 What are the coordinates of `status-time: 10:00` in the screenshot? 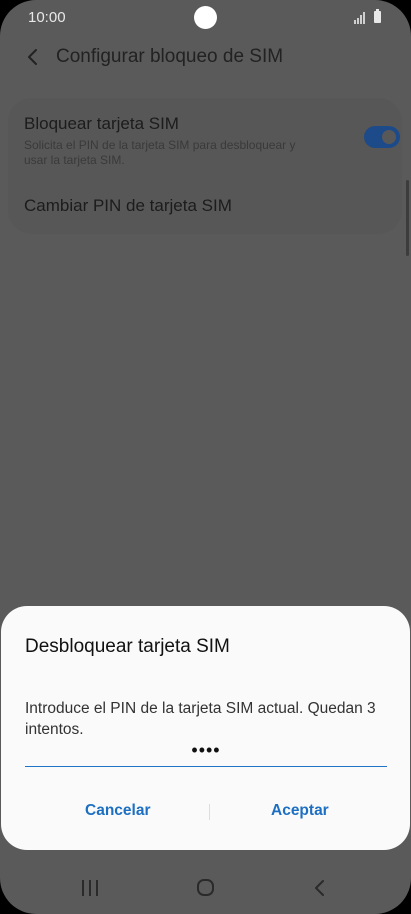 It's located at (47, 17).